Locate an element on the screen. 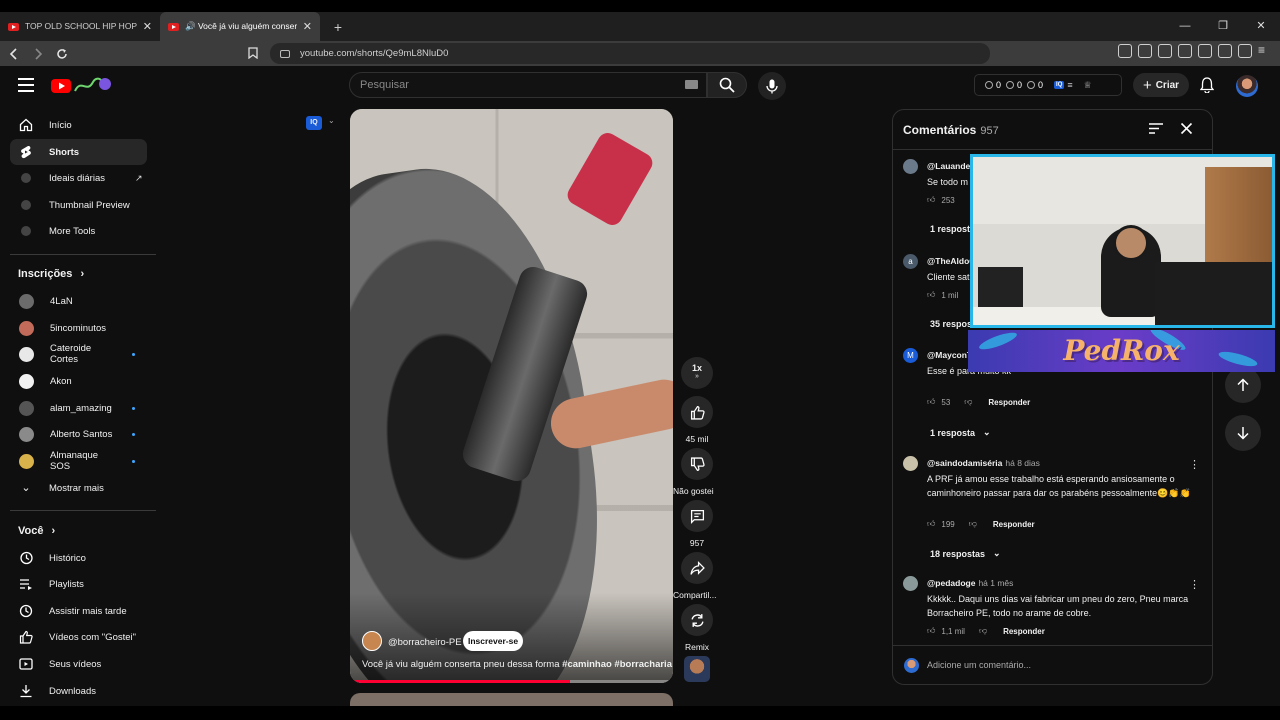 The image size is (1280, 720). subscription-item: Almanaque SOS is located at coordinates (78, 461).